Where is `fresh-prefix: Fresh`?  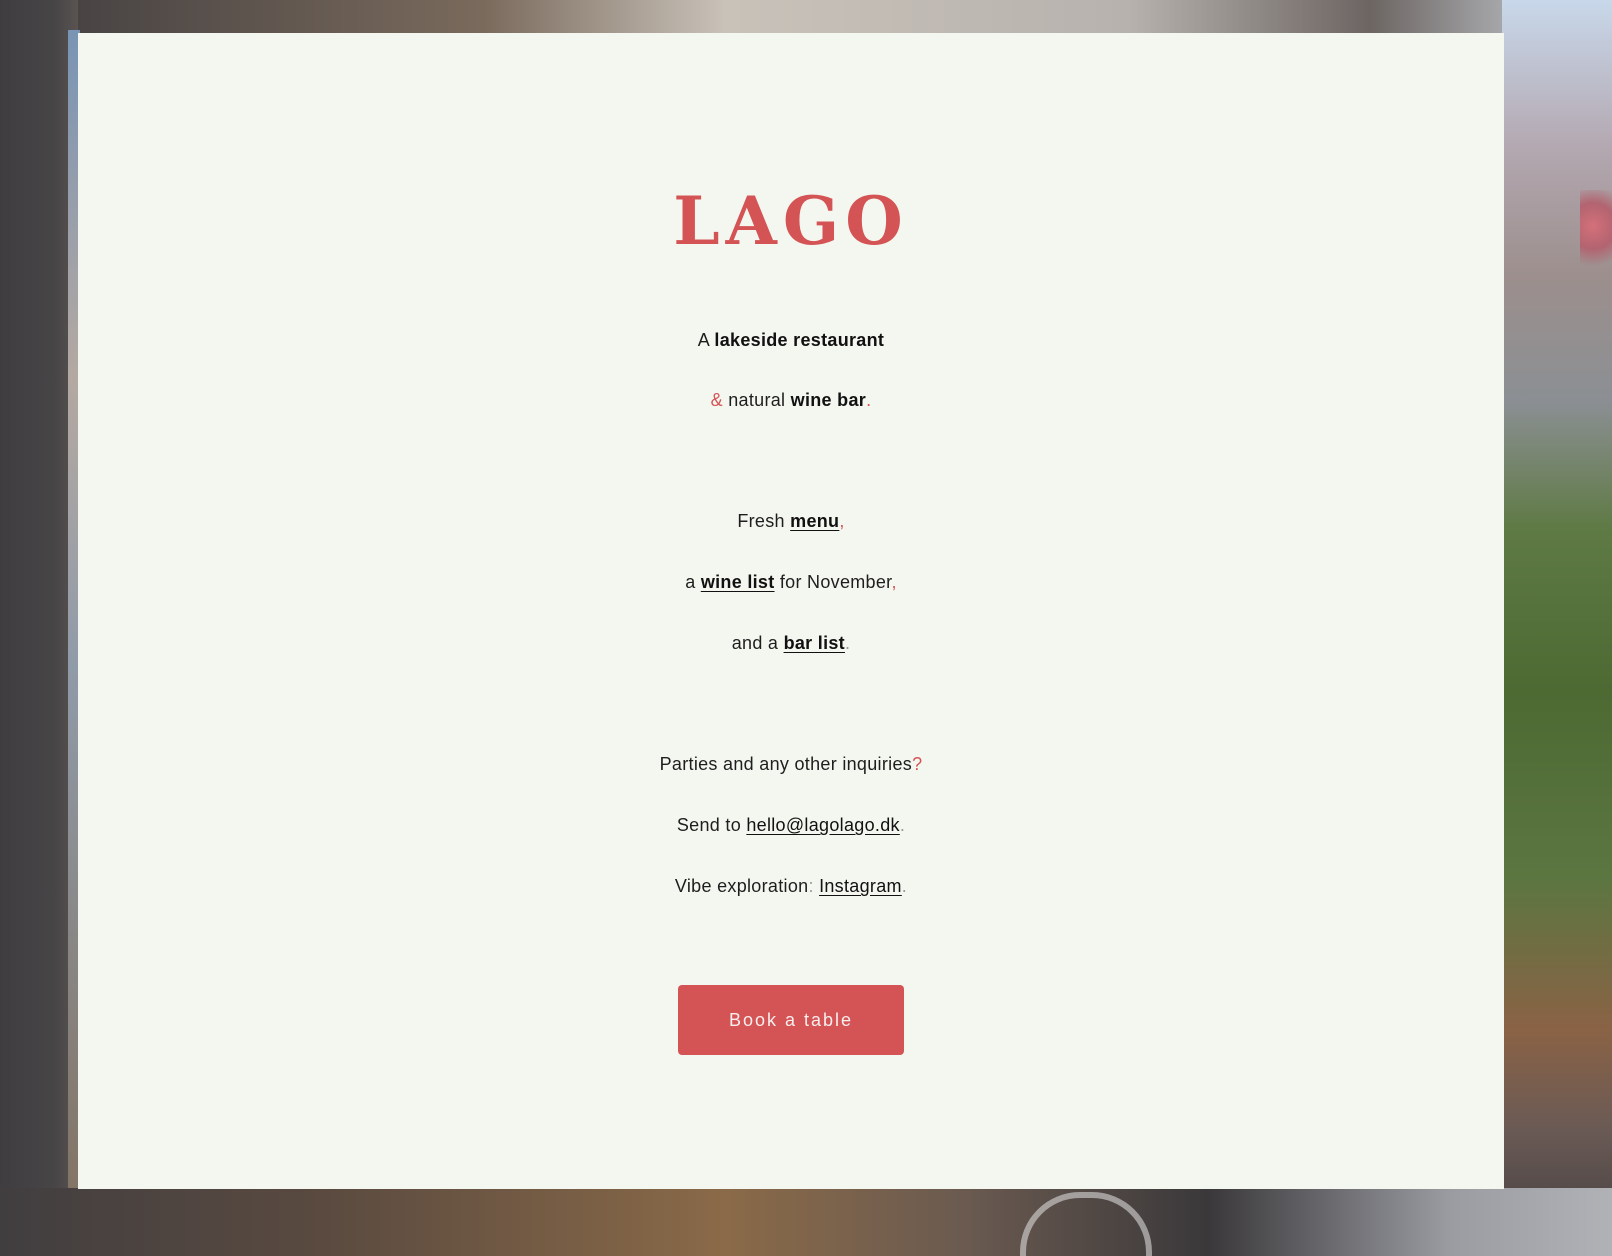 fresh-prefix: Fresh is located at coordinates (764, 521).